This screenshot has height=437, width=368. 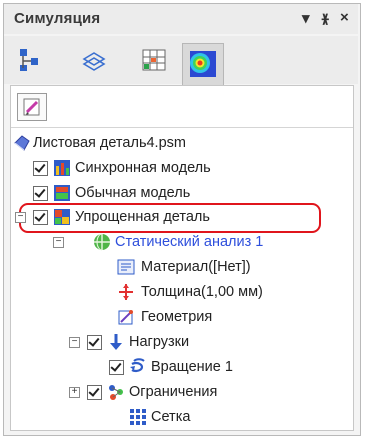 I want to click on loads-label: Нагрузки, so click(x=159, y=342).